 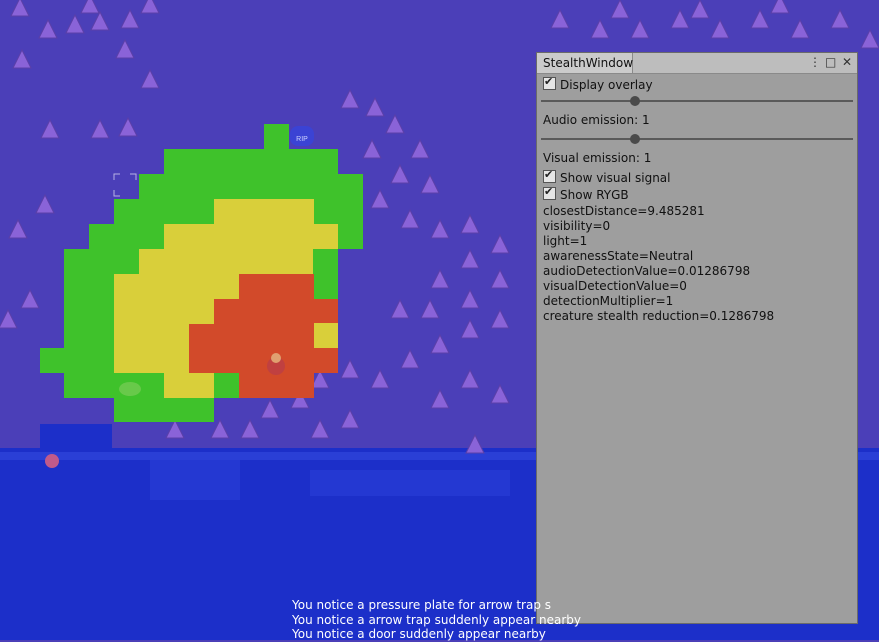 What do you see at coordinates (594, 195) in the screenshot?
I see `show-rygb-label: Show RYGB` at bounding box center [594, 195].